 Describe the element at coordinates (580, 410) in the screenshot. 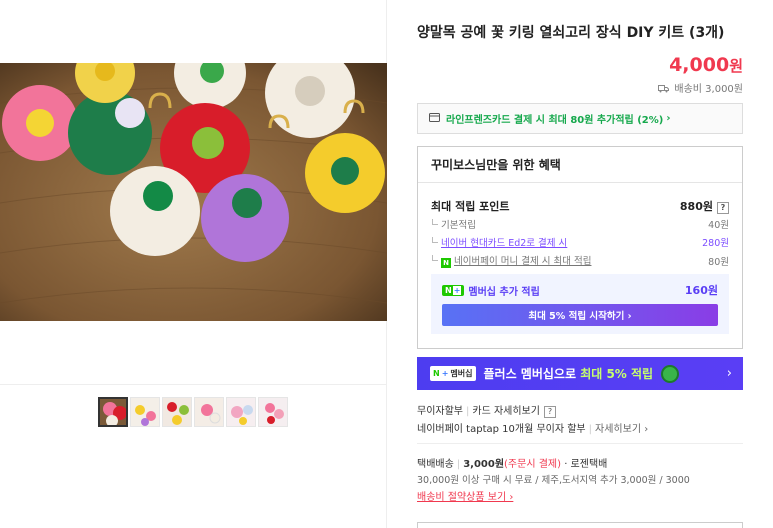

I see `installment-row: 무이자할부 | 카드 자세히보기?` at that location.